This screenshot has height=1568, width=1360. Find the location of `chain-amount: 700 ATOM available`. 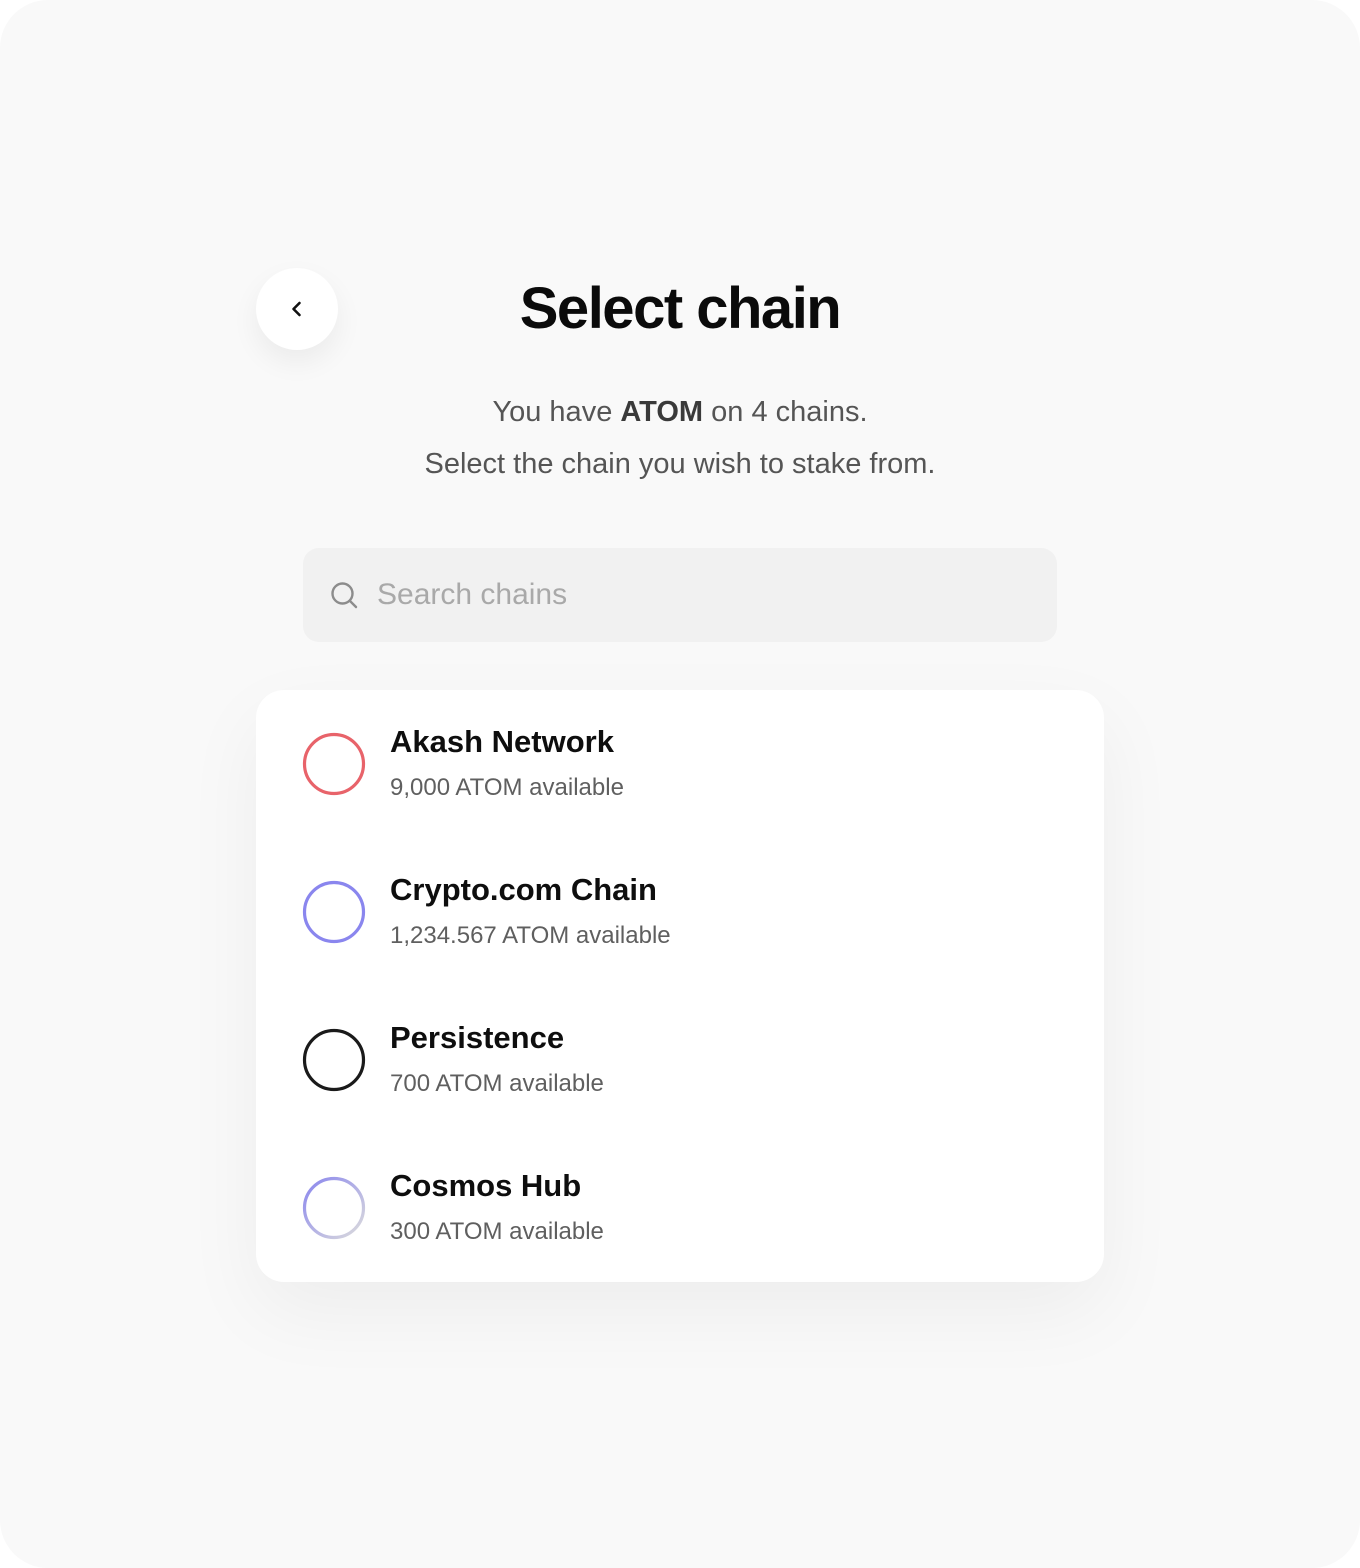

chain-amount: 700 ATOM available is located at coordinates (497, 1083).